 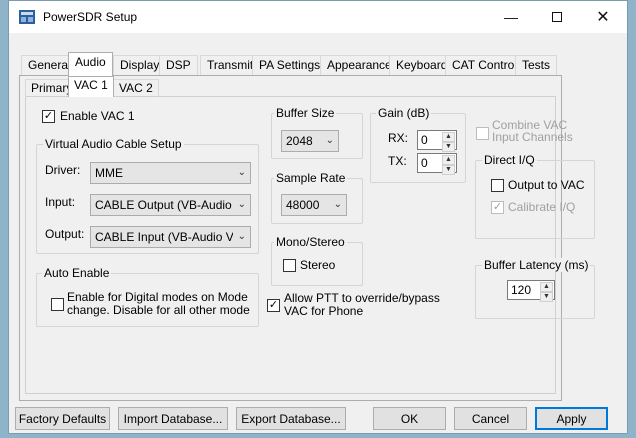 I want to click on buffer-latency-spin-buttons: ▲ ▼, so click(x=546, y=292).